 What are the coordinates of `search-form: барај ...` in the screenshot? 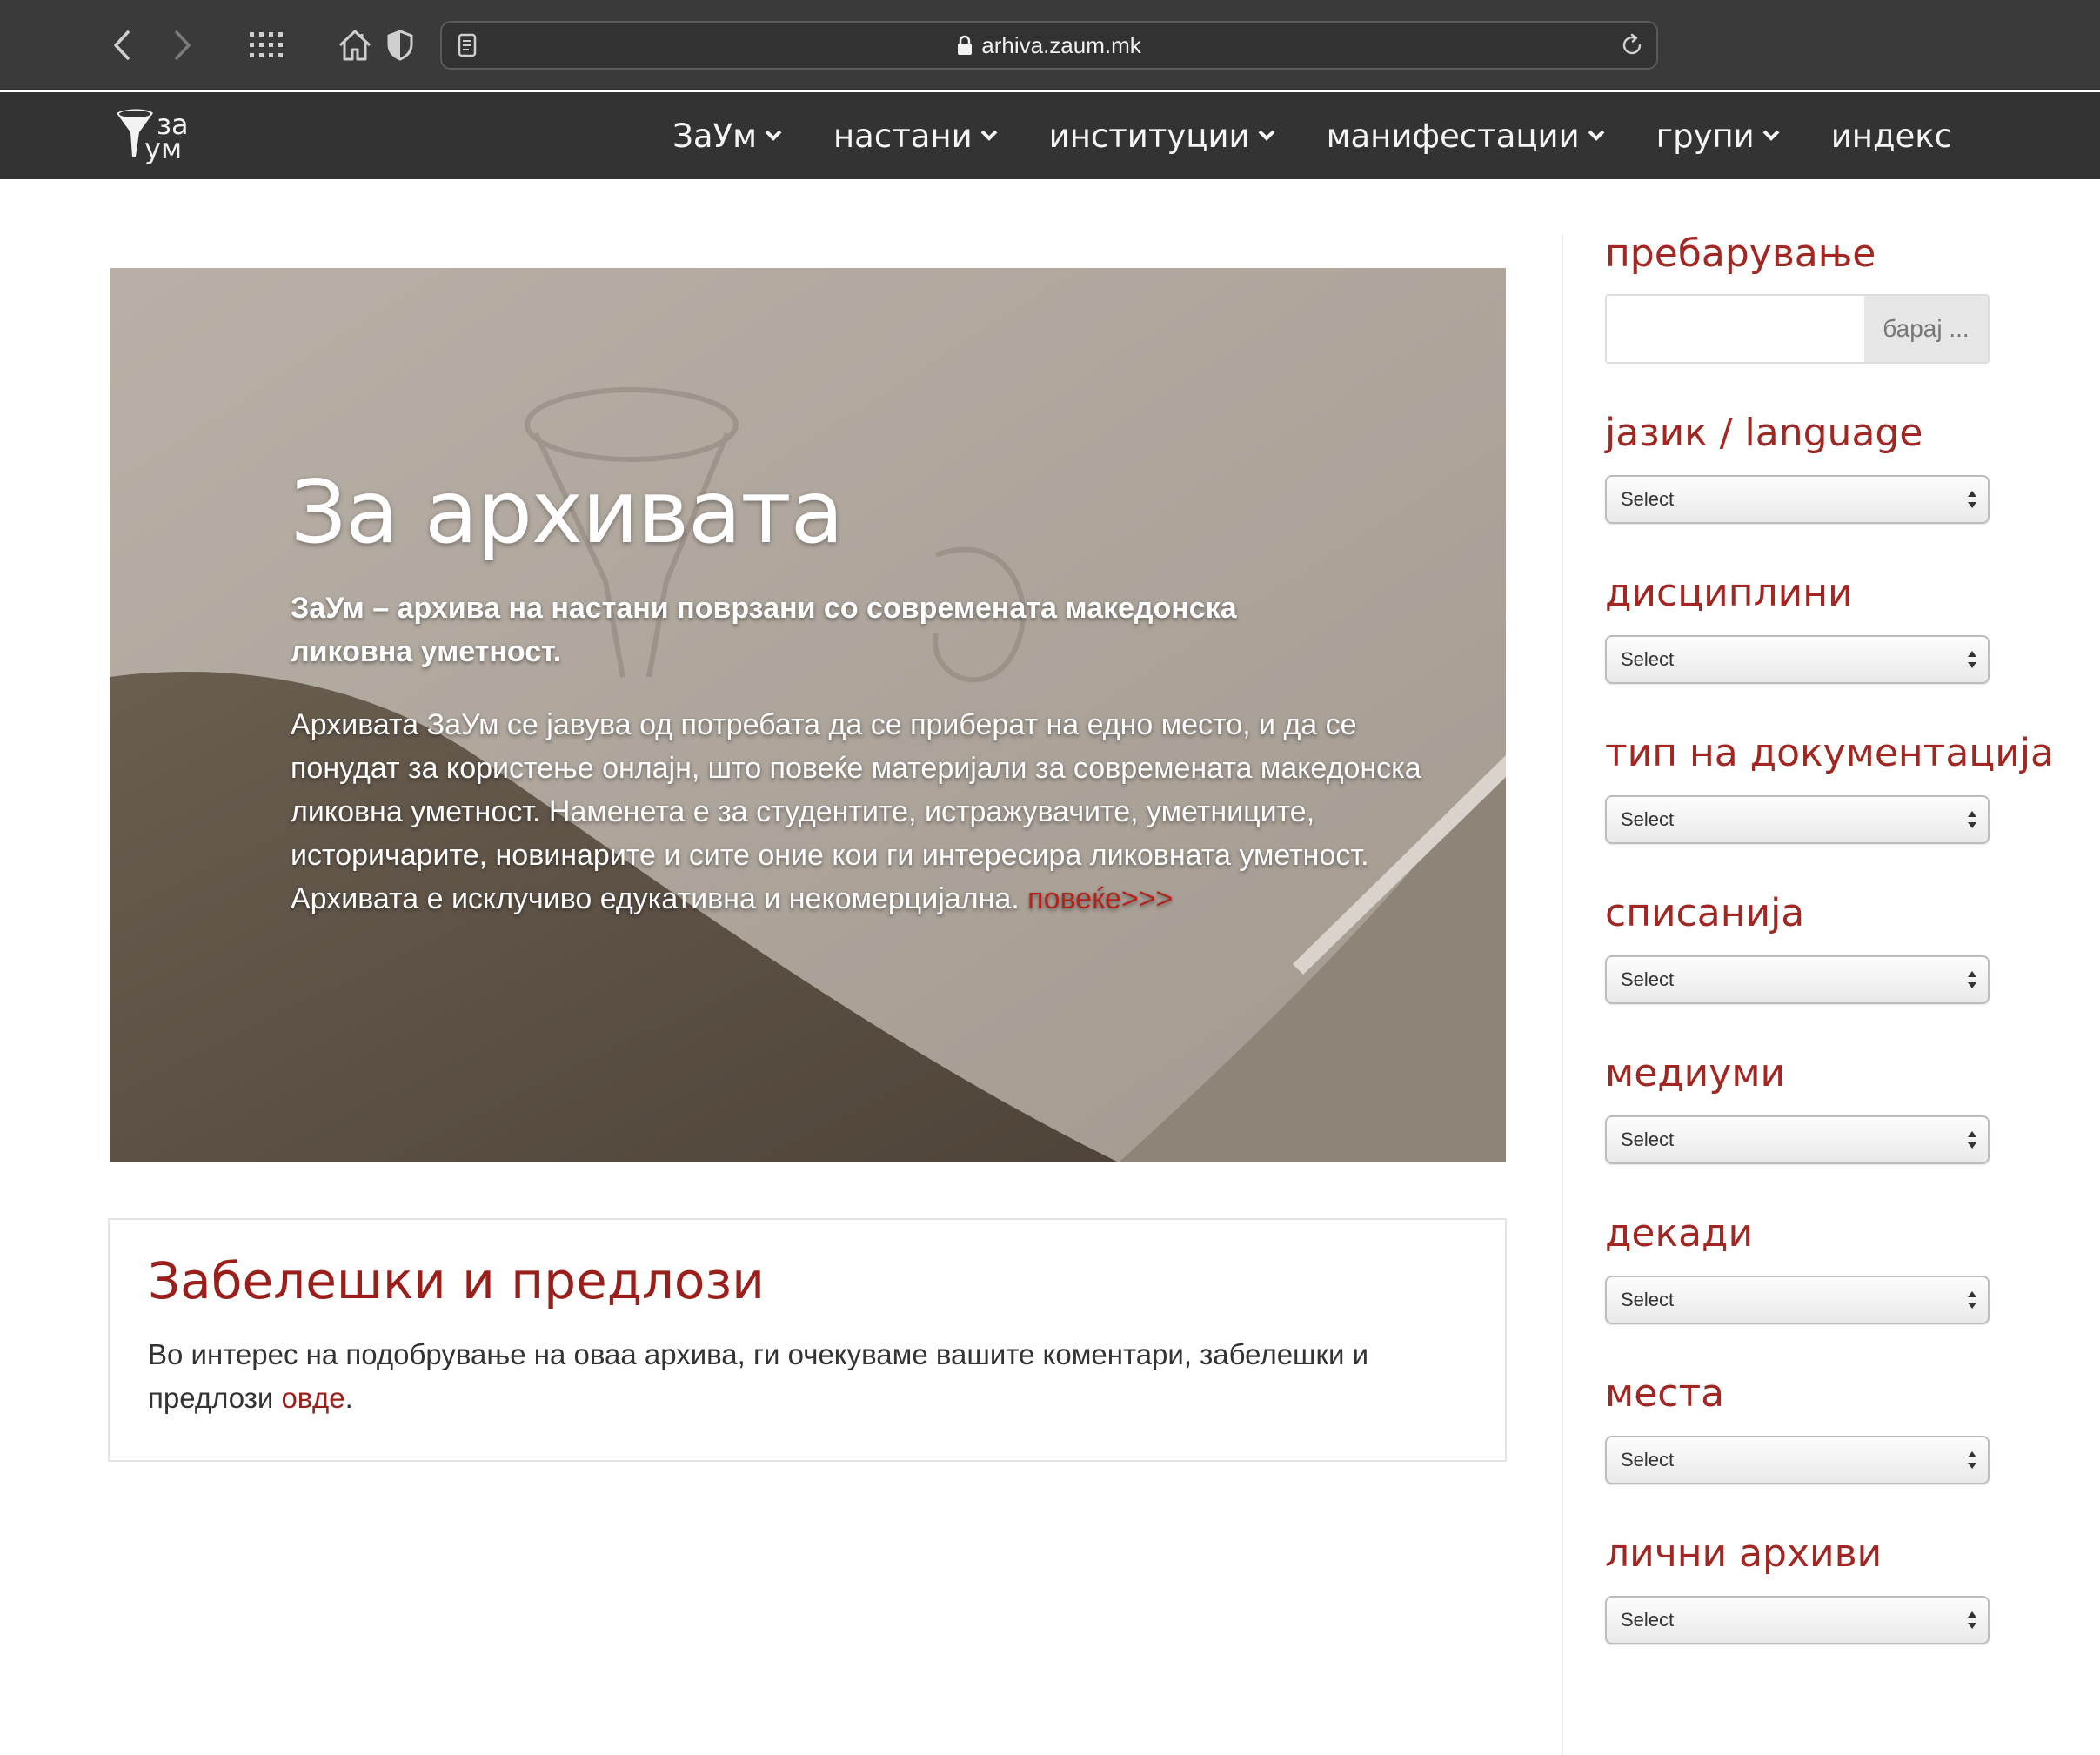 It's located at (1797, 329).